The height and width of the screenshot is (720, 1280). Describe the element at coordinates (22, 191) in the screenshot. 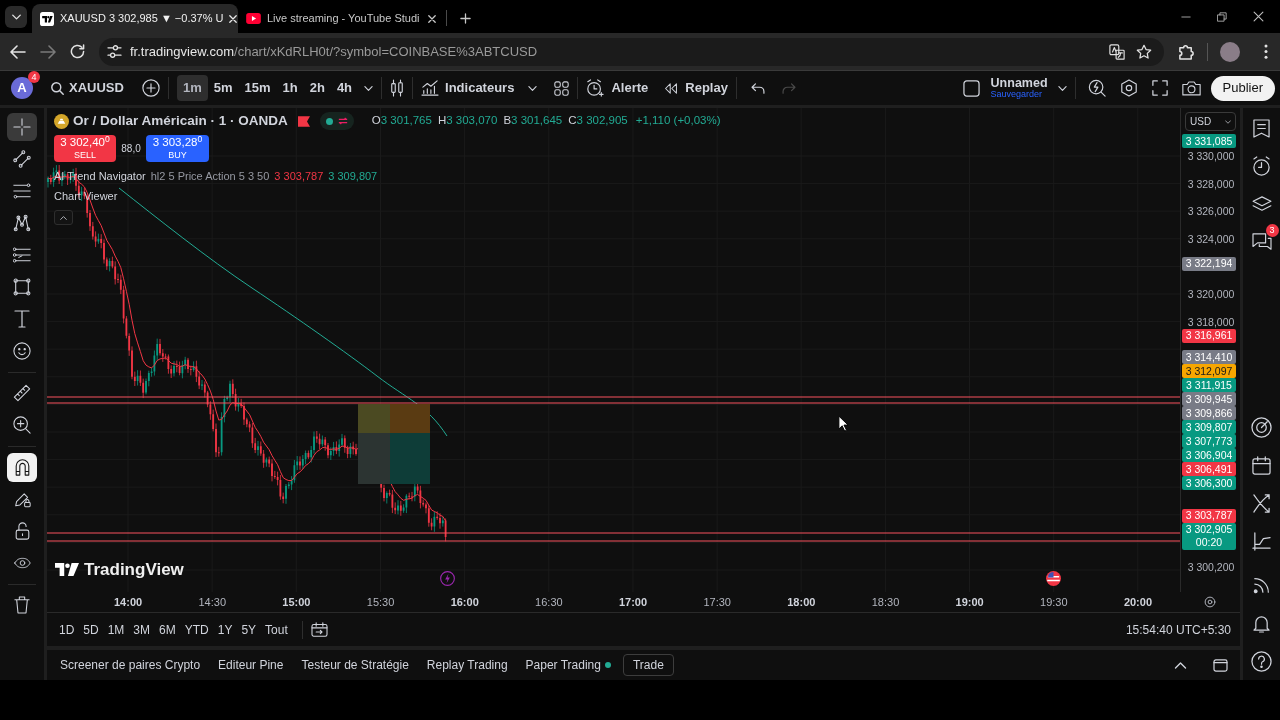

I see `fib-lines-icon` at that location.